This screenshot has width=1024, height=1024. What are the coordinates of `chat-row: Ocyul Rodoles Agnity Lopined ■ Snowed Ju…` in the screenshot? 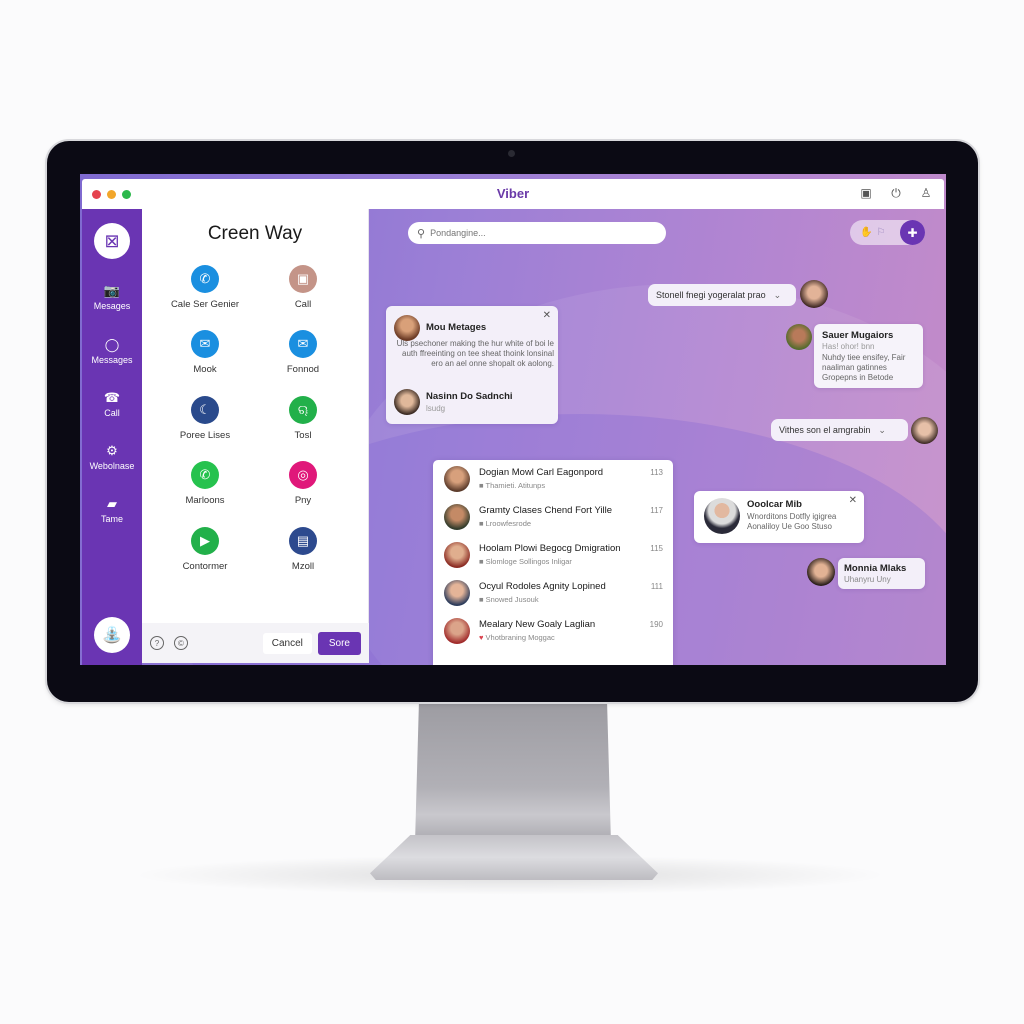 It's located at (553, 593).